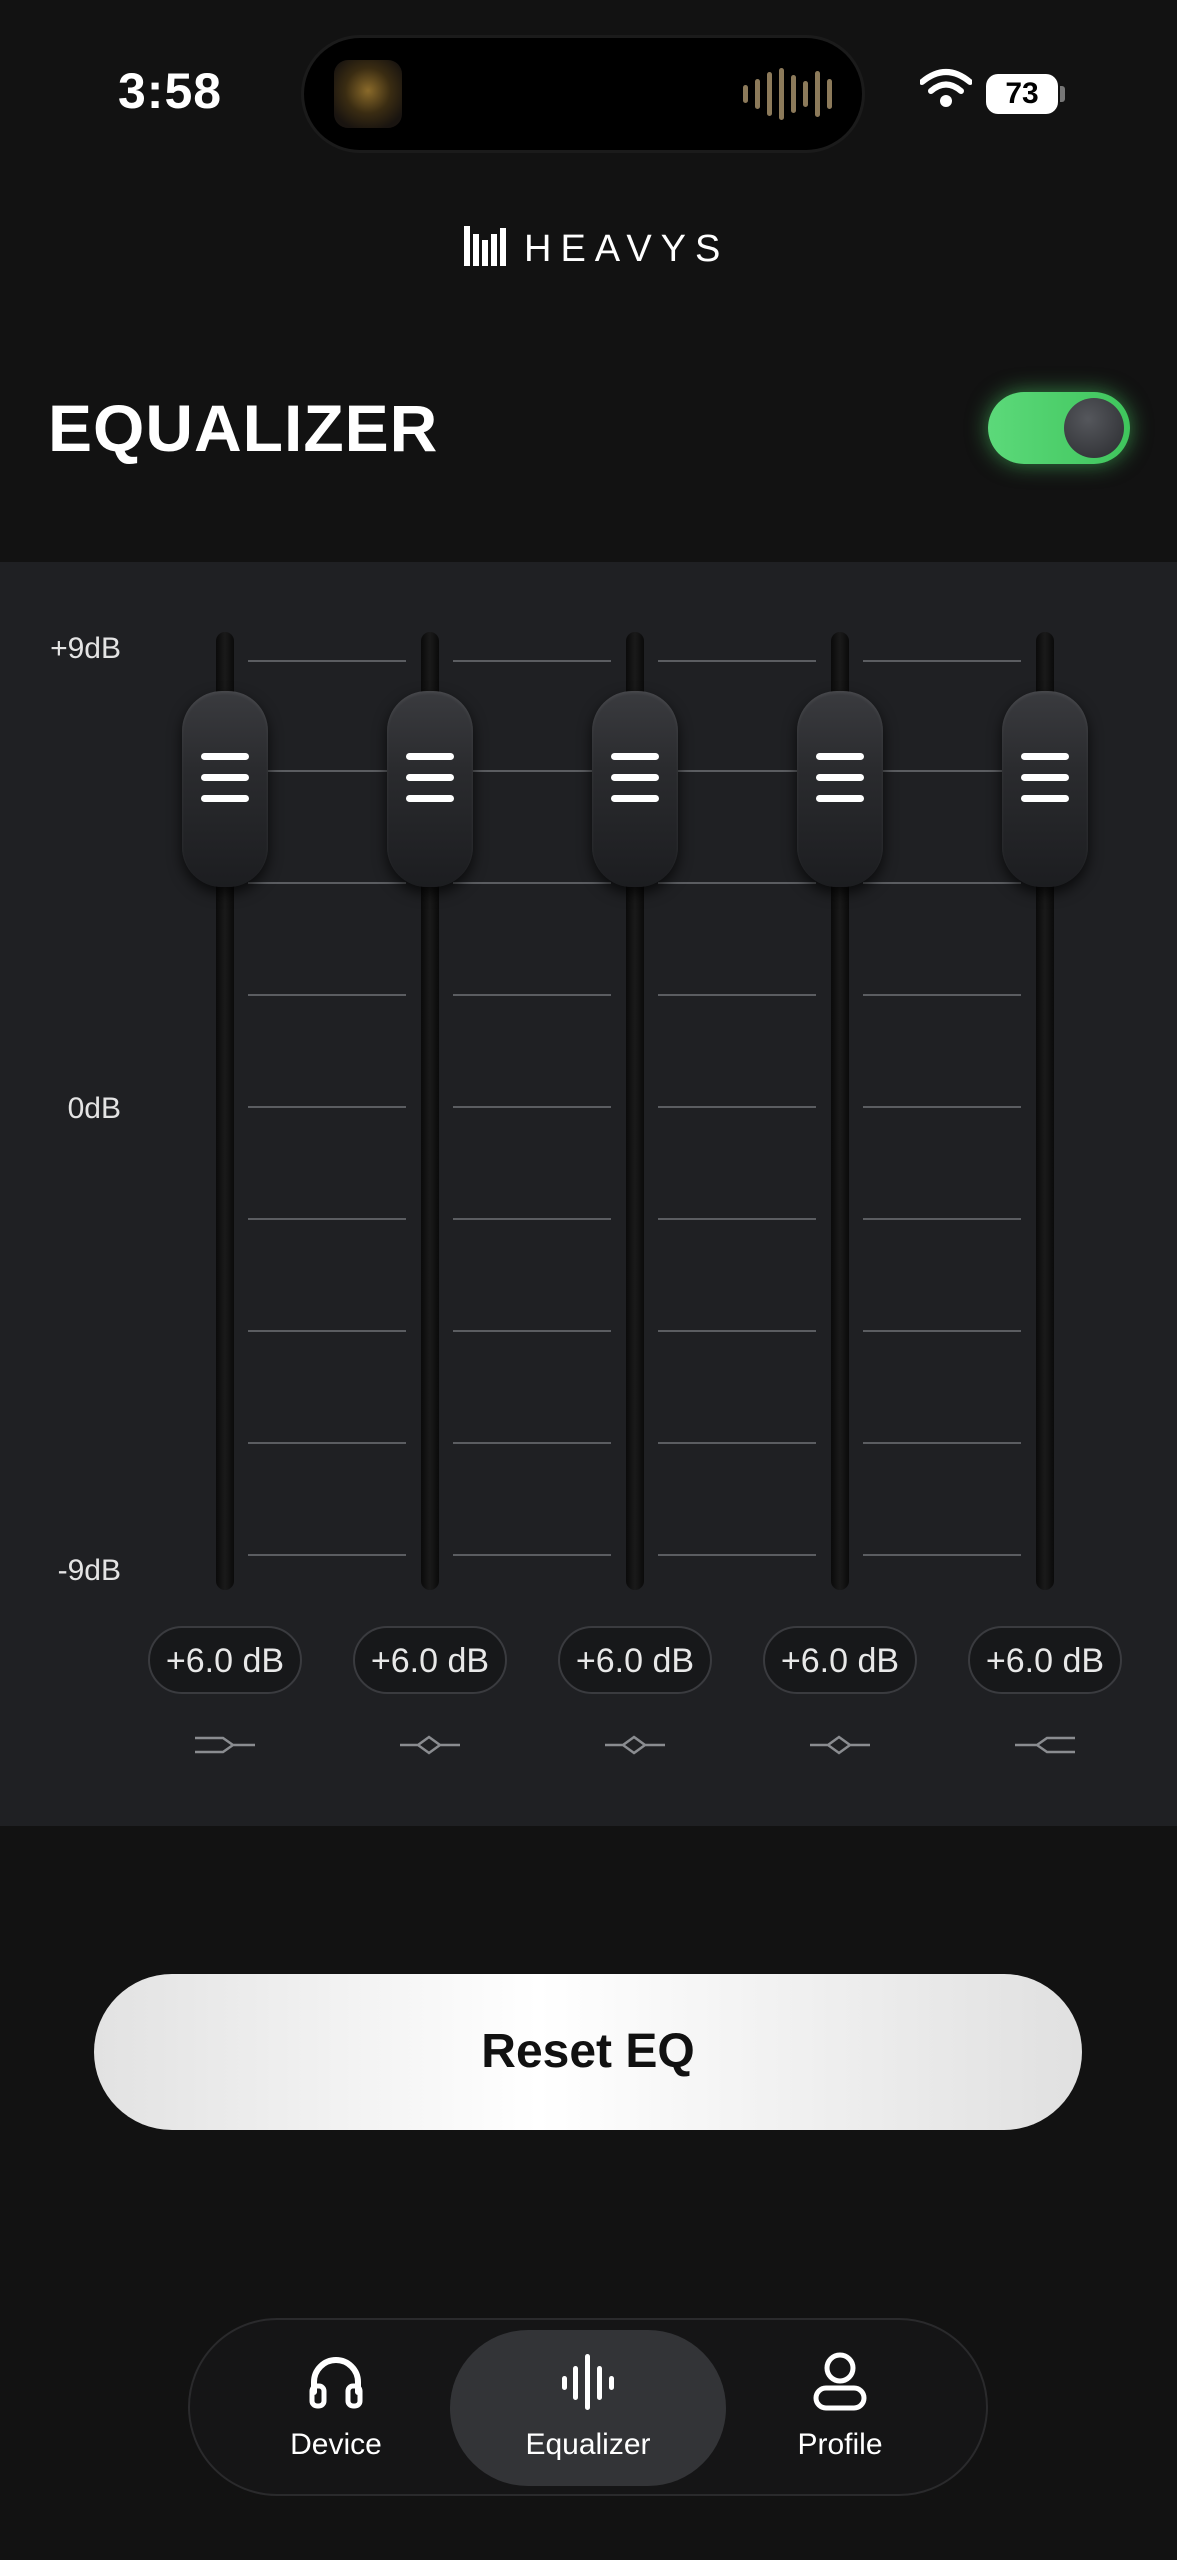 Image resolution: width=1177 pixels, height=2560 pixels. I want to click on tab-profile: Profile, so click(840, 2408).